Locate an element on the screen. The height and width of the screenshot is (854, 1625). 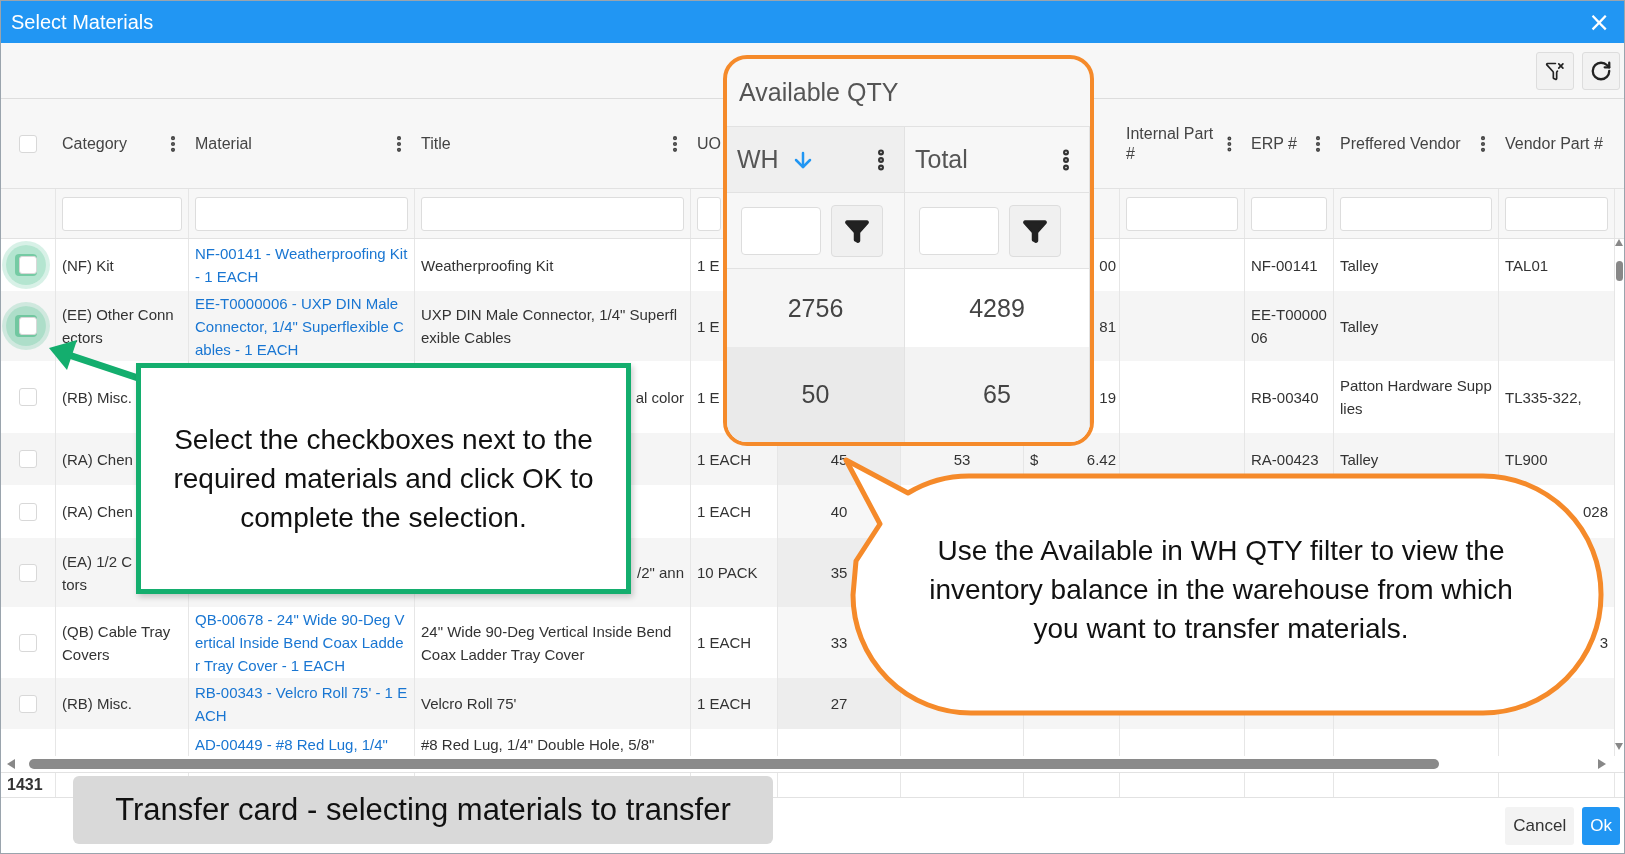
uom-cell-text: 10 PACK is located at coordinates (727, 573).